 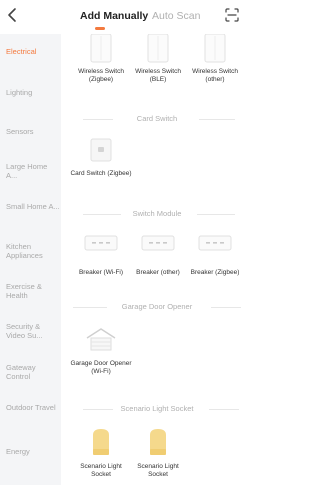 What do you see at coordinates (158, 253) in the screenshot?
I see `device-tile-breaker-other: Breaker (other)` at bounding box center [158, 253].